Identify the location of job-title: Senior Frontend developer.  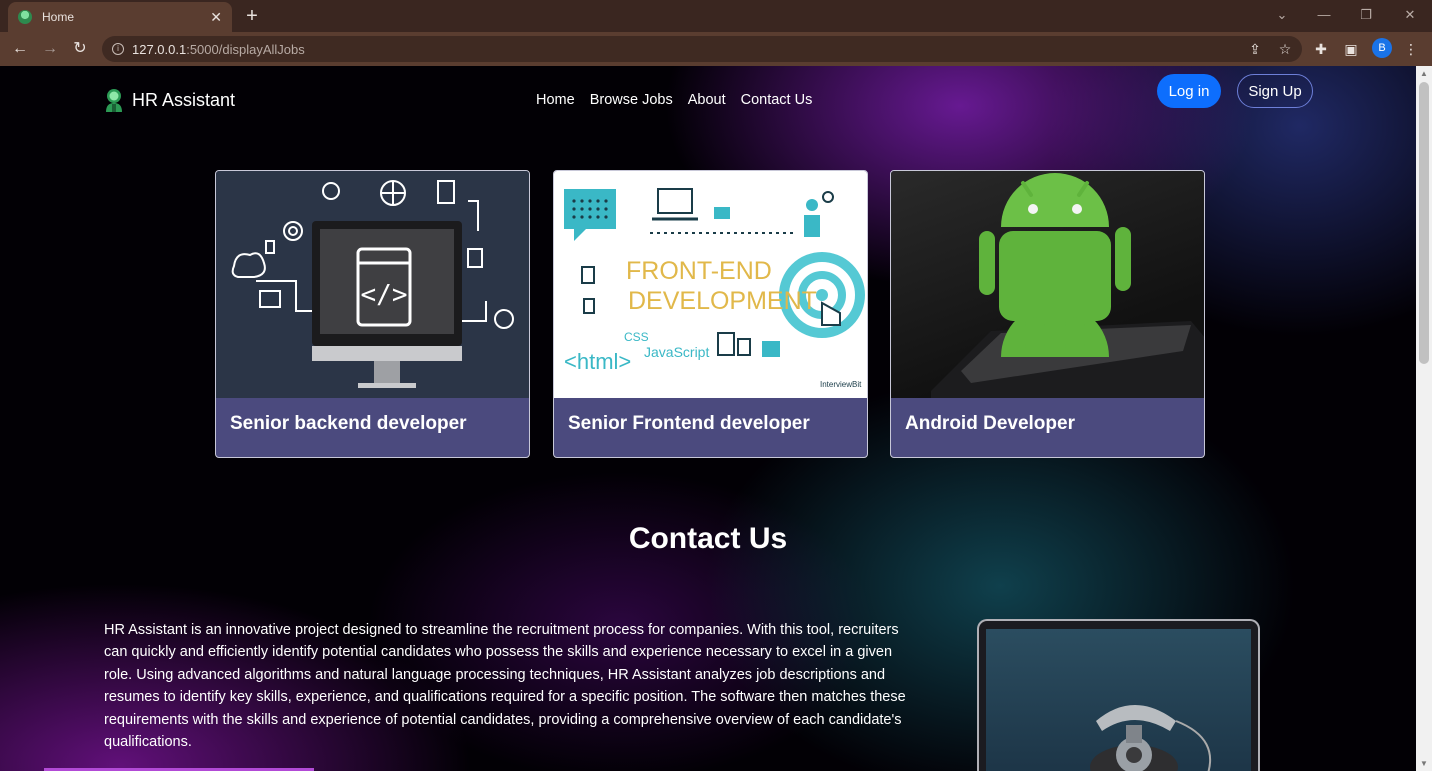
(689, 423).